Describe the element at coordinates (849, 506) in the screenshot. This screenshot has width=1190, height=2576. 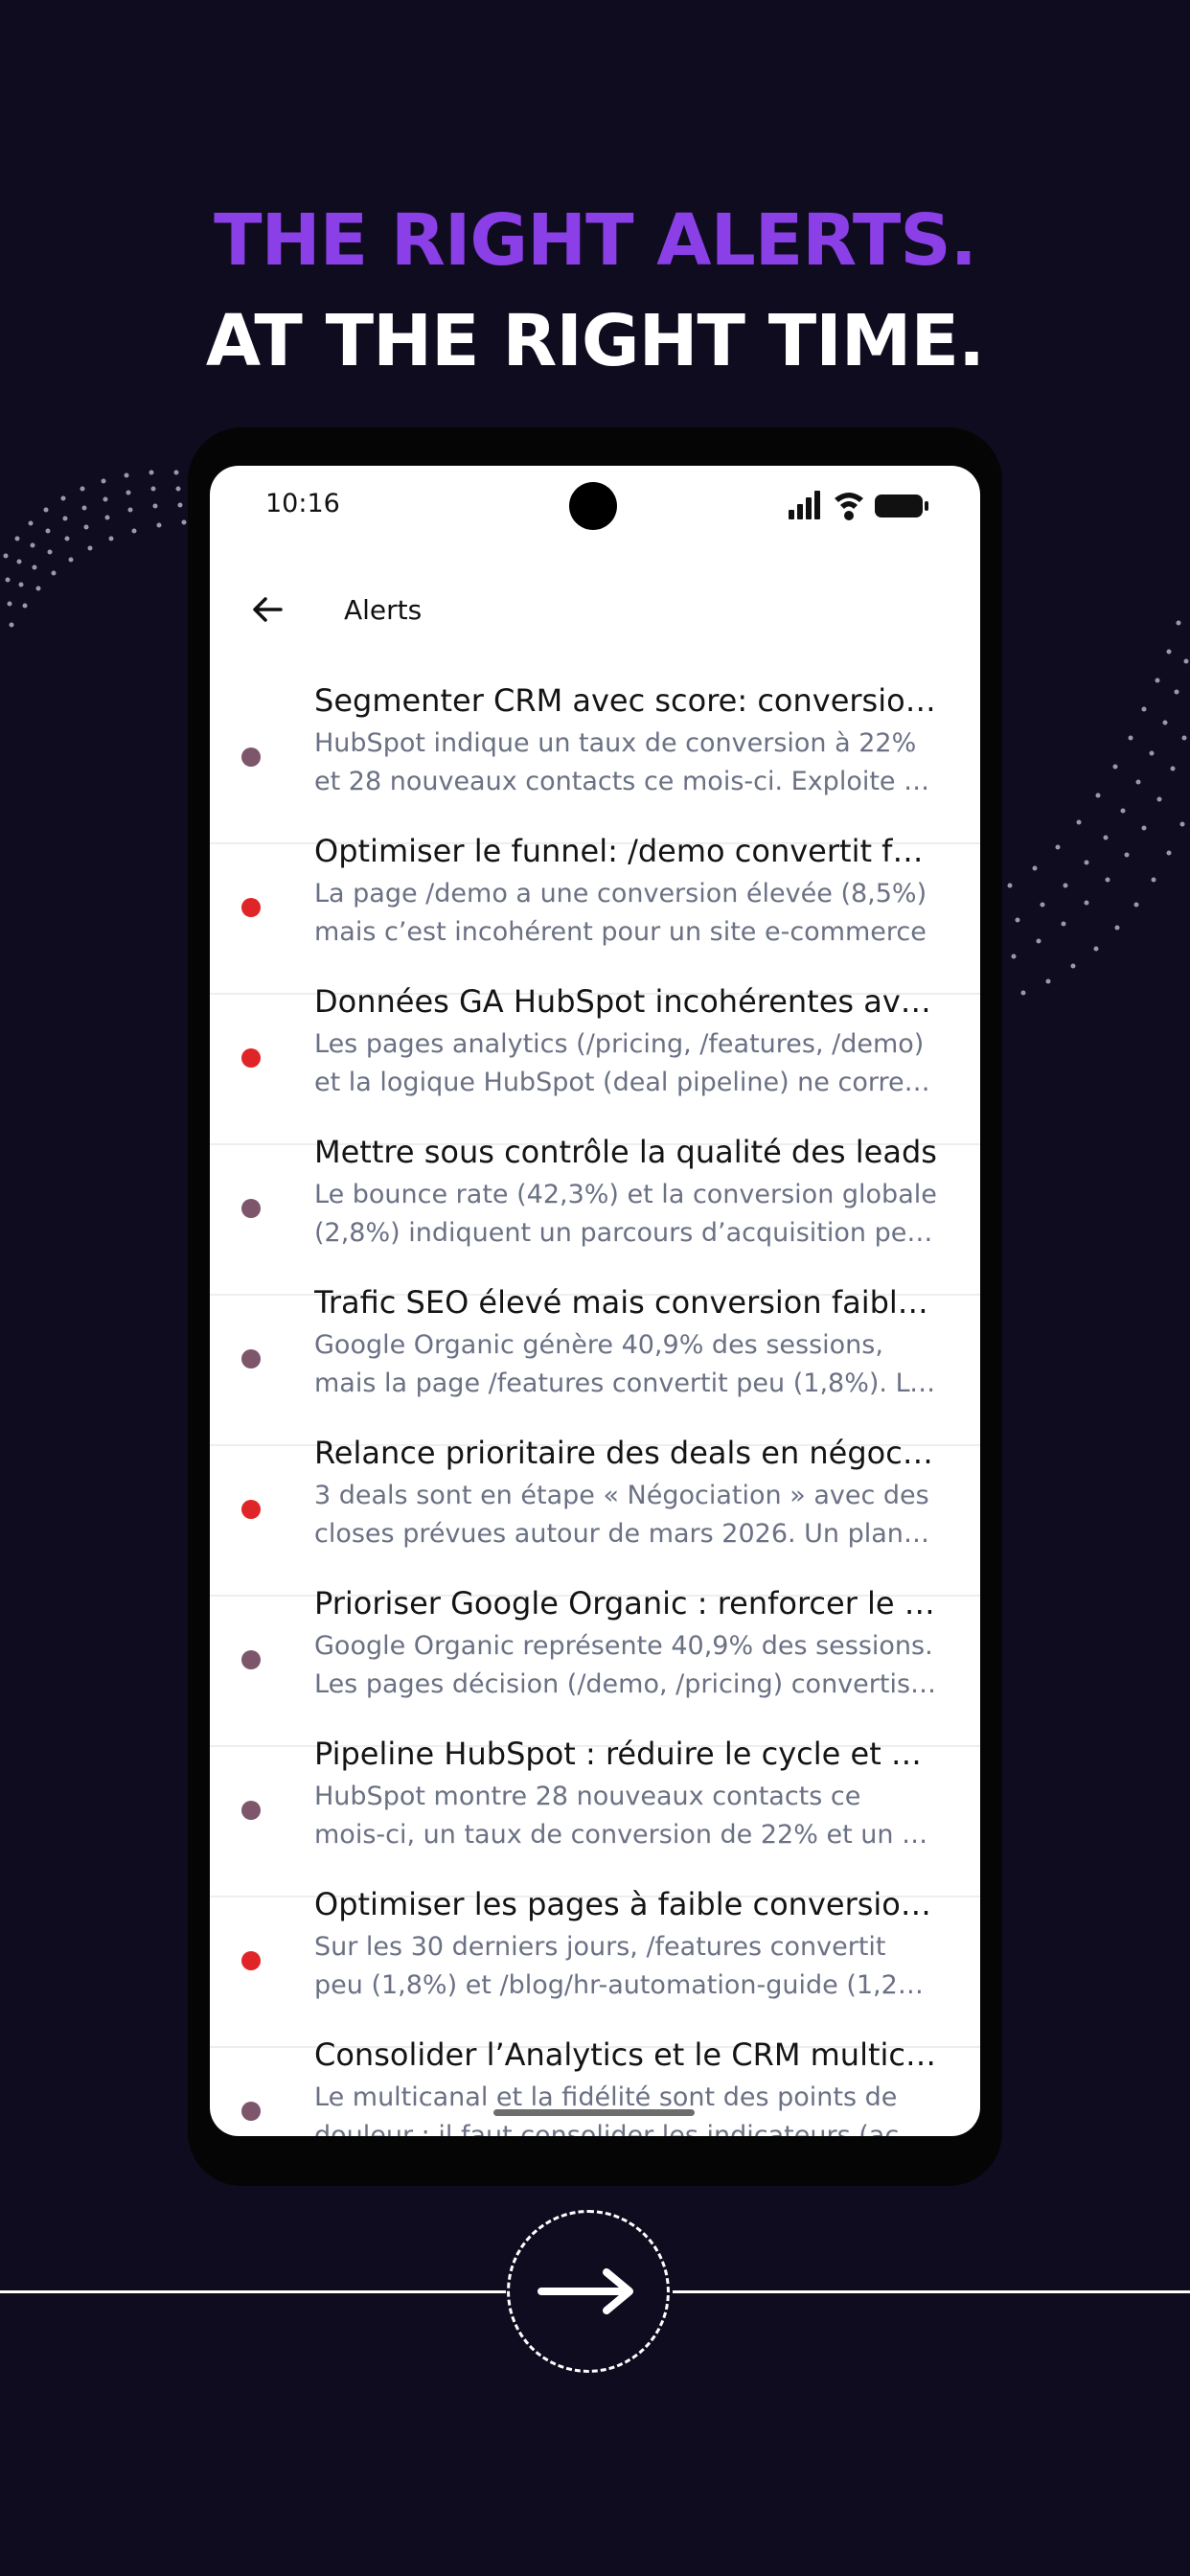
I see `wifi-icon` at that location.